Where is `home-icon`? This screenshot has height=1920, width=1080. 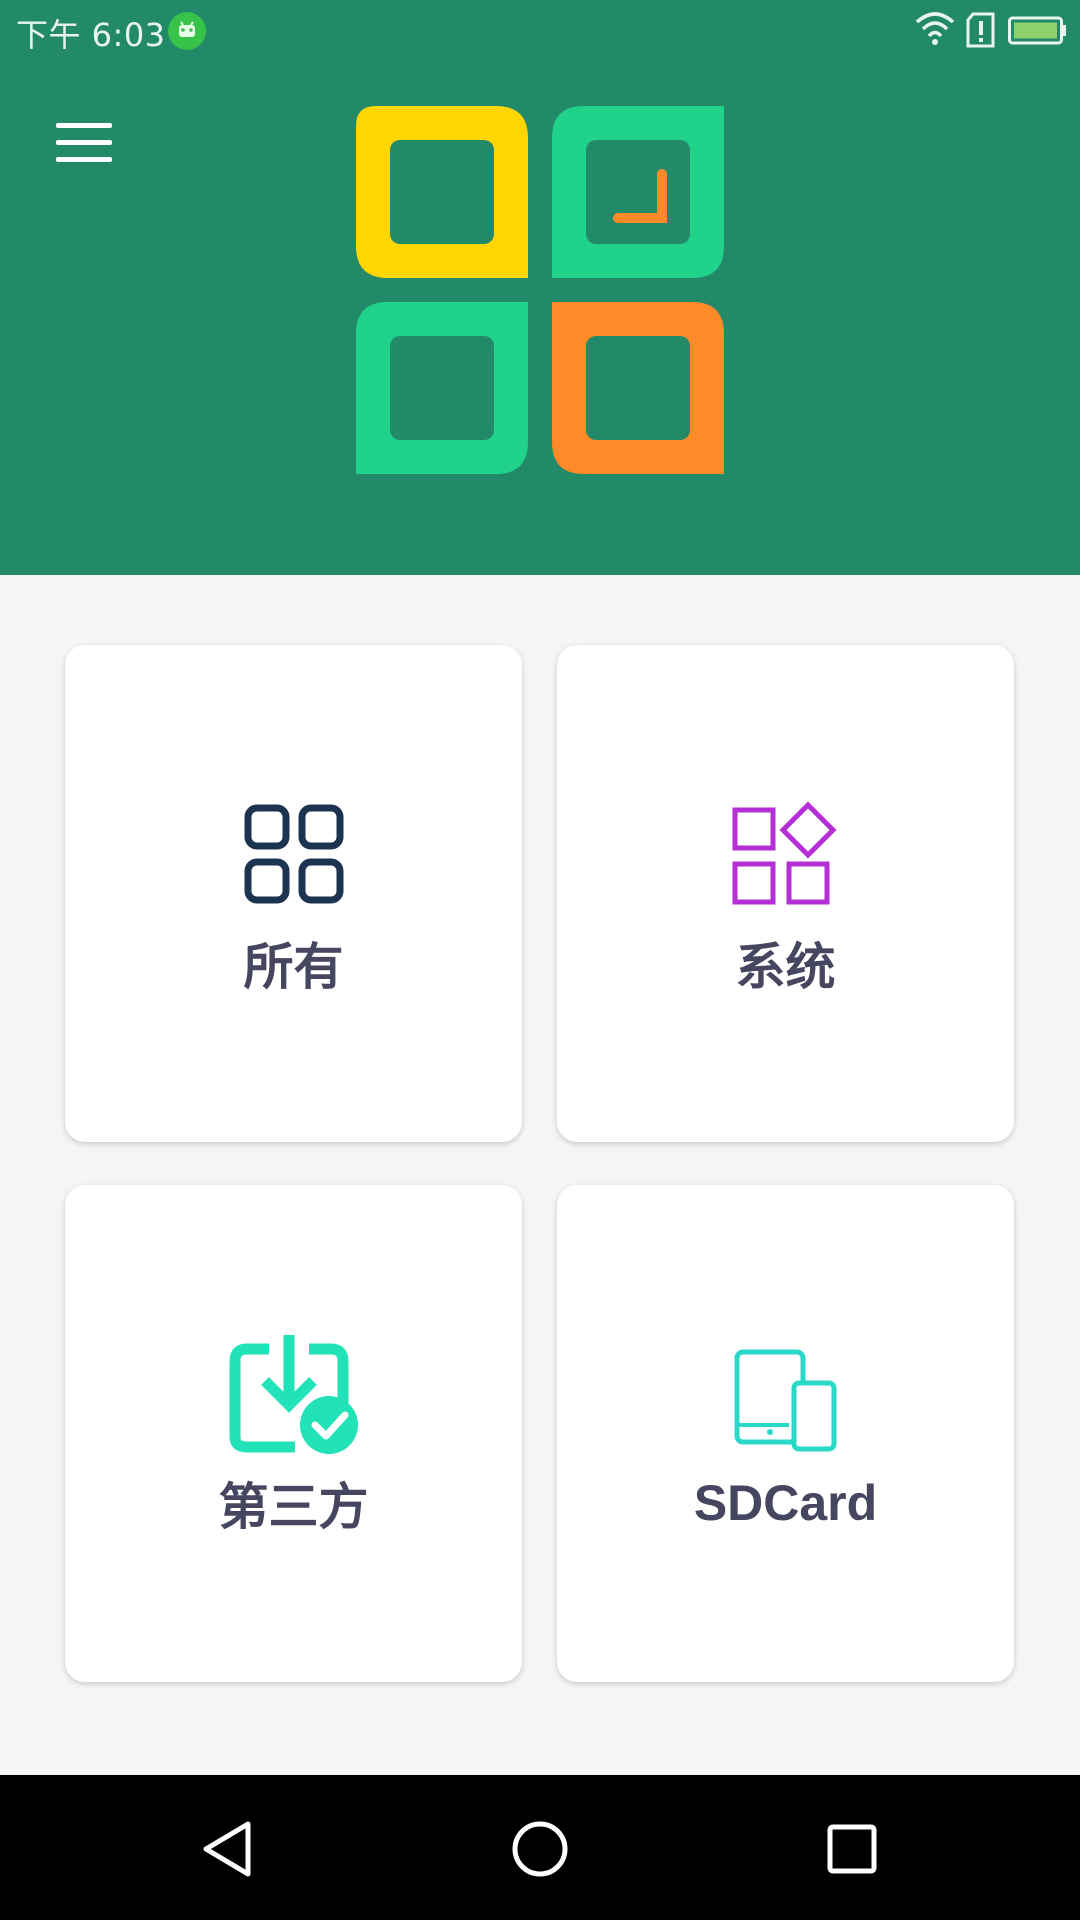
home-icon is located at coordinates (540, 1851).